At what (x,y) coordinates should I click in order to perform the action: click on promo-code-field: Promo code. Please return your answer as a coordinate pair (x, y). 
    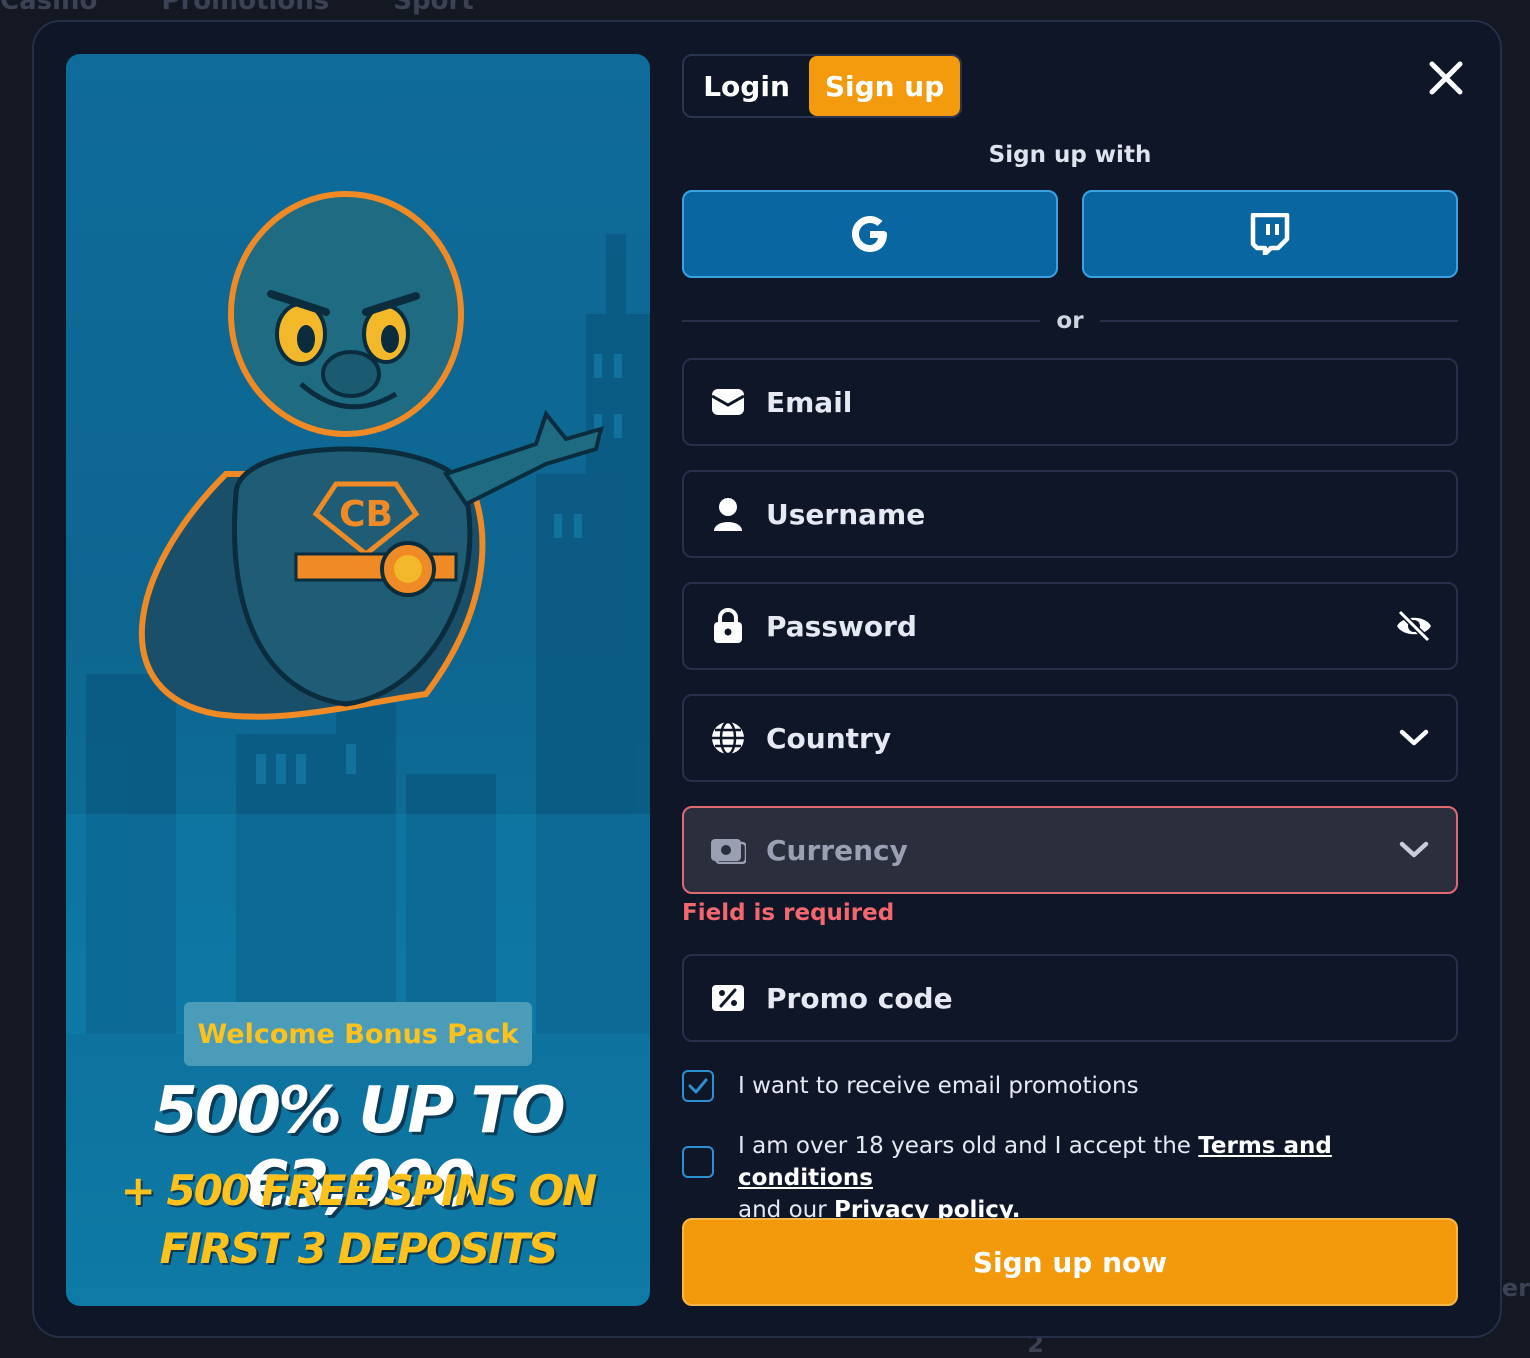
    Looking at the image, I should click on (1070, 998).